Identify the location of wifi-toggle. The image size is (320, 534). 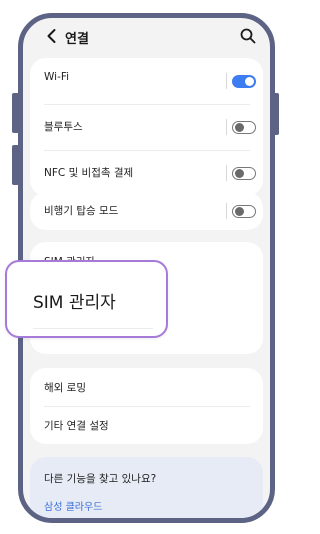
(244, 81).